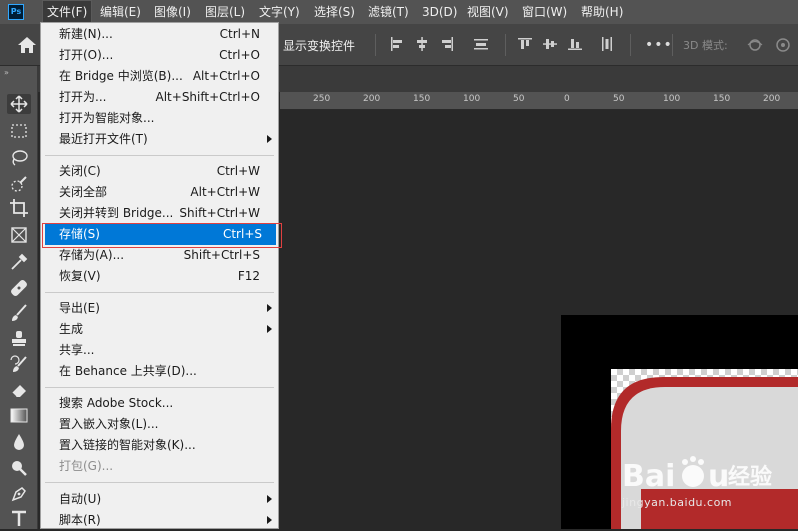  I want to click on eyedropper-icon, so click(19, 261).